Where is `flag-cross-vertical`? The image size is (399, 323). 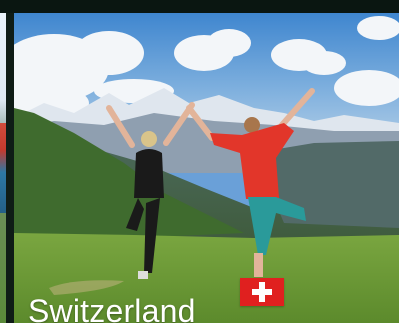 flag-cross-vertical is located at coordinates (262, 292).